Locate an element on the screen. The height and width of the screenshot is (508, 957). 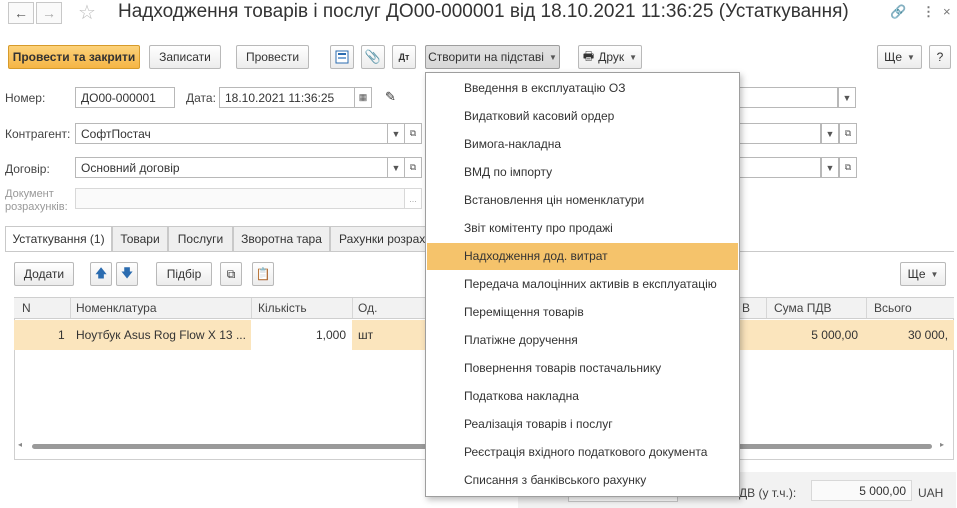
tab-returnable-packaging: Зворотна тара is located at coordinates (281, 239).